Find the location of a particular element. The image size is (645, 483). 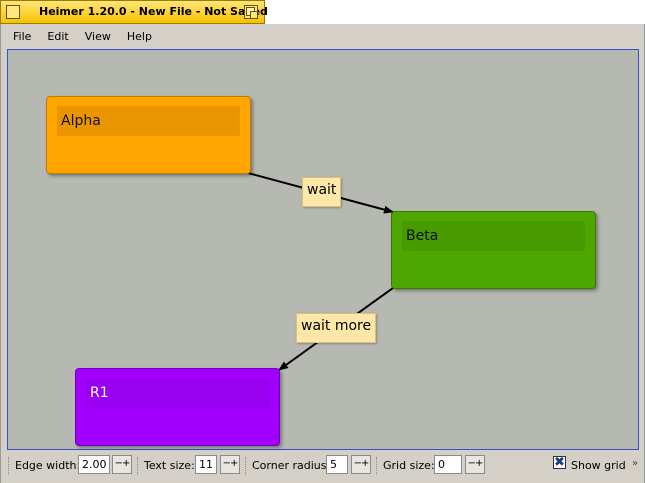

menu-bar: File Edit View Help is located at coordinates (322, 37).